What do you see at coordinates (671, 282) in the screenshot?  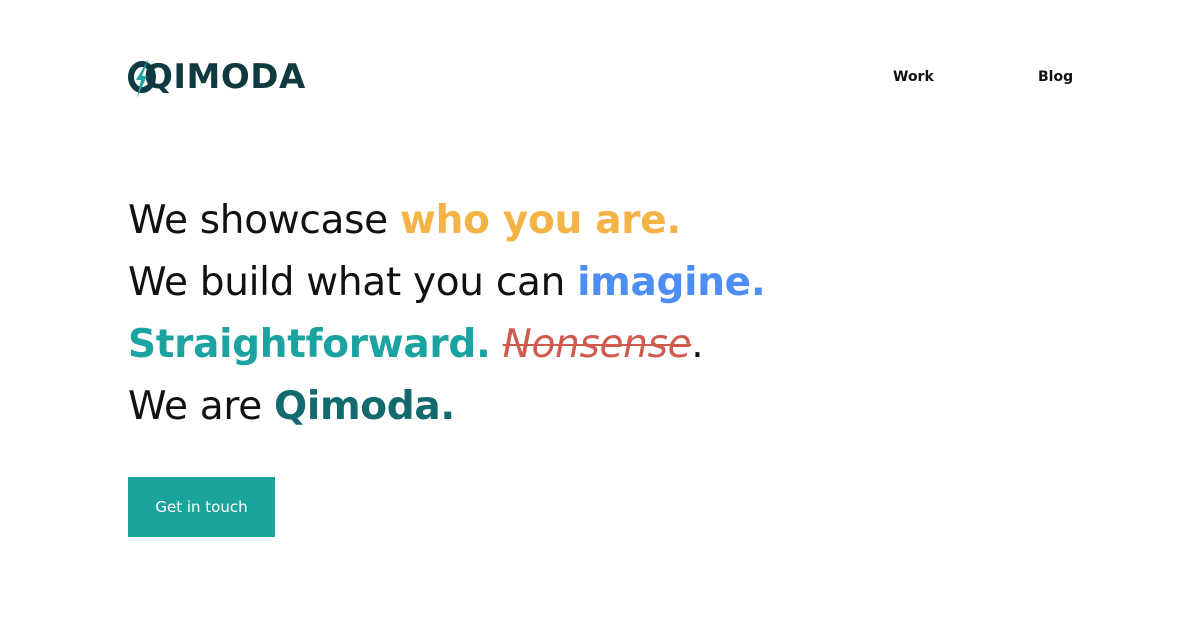 I see `hero-line-2-highlight: imagine.` at bounding box center [671, 282].